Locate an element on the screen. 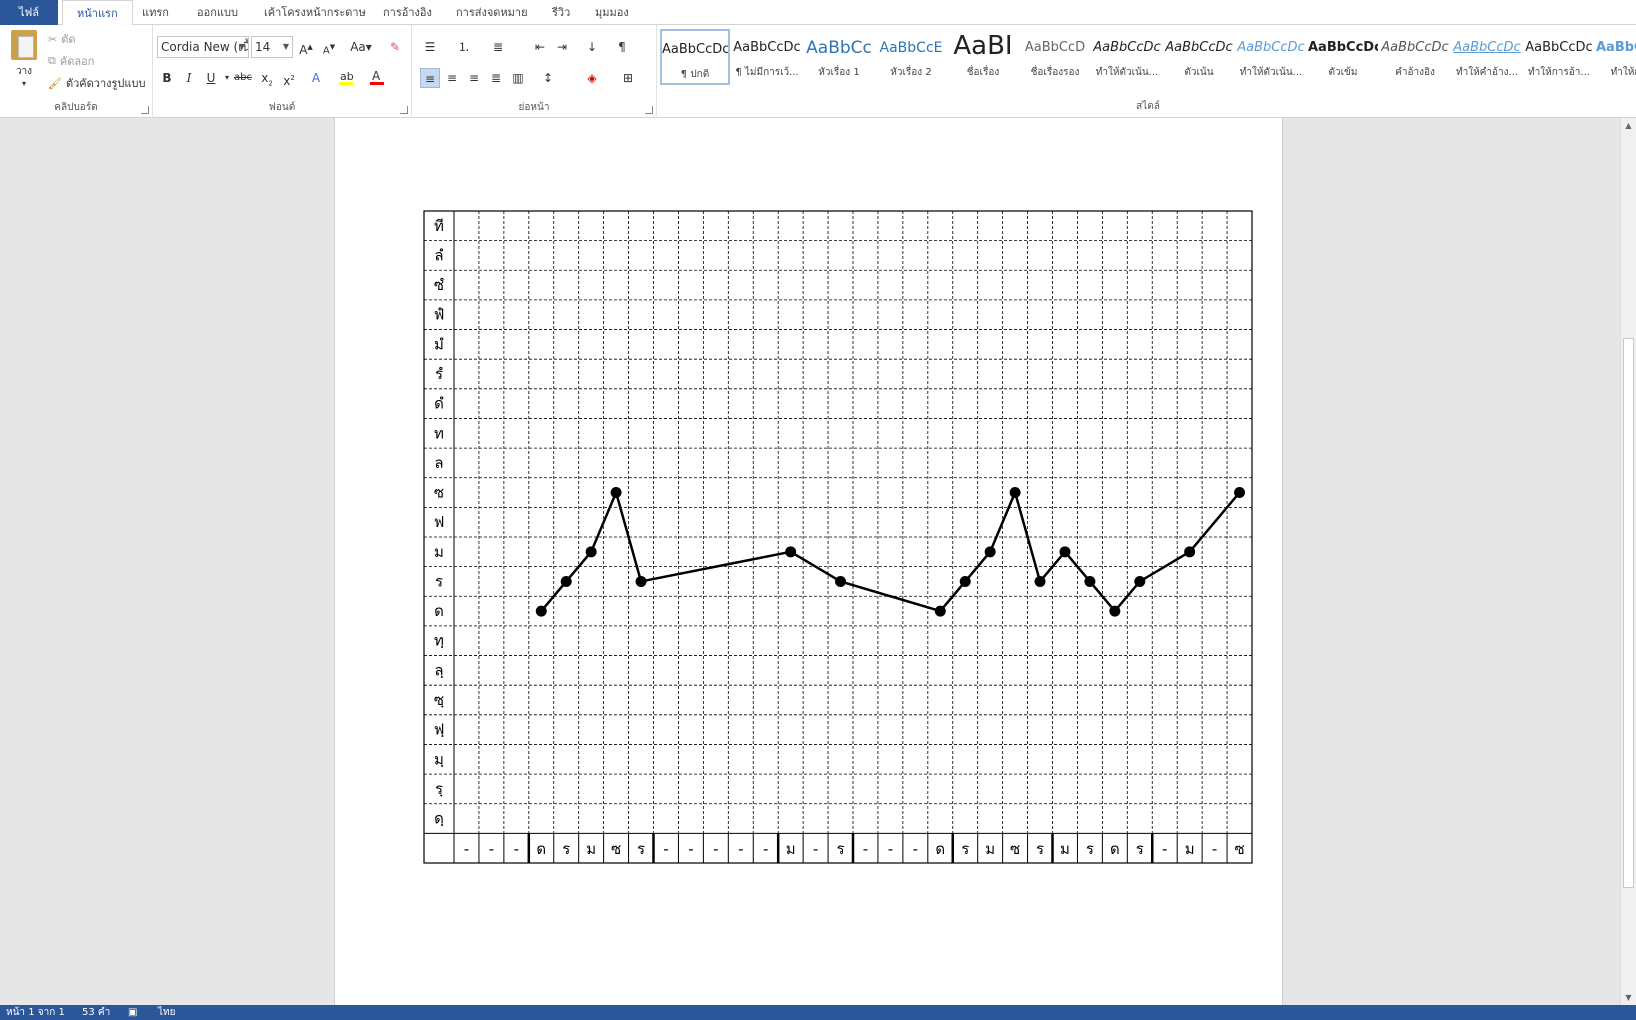 This screenshot has height=1020, width=1636. cut-button: ✂ ตัด is located at coordinates (62, 39).